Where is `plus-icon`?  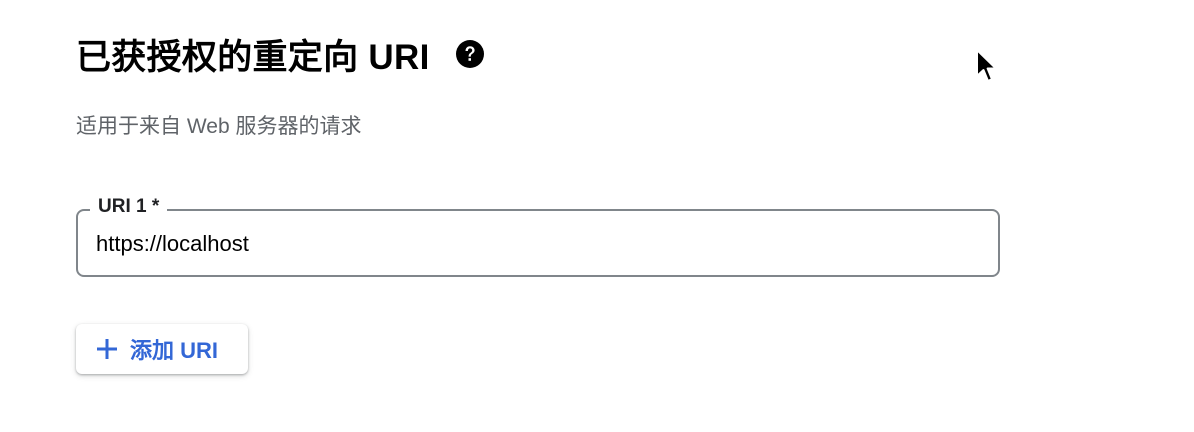 plus-icon is located at coordinates (107, 349).